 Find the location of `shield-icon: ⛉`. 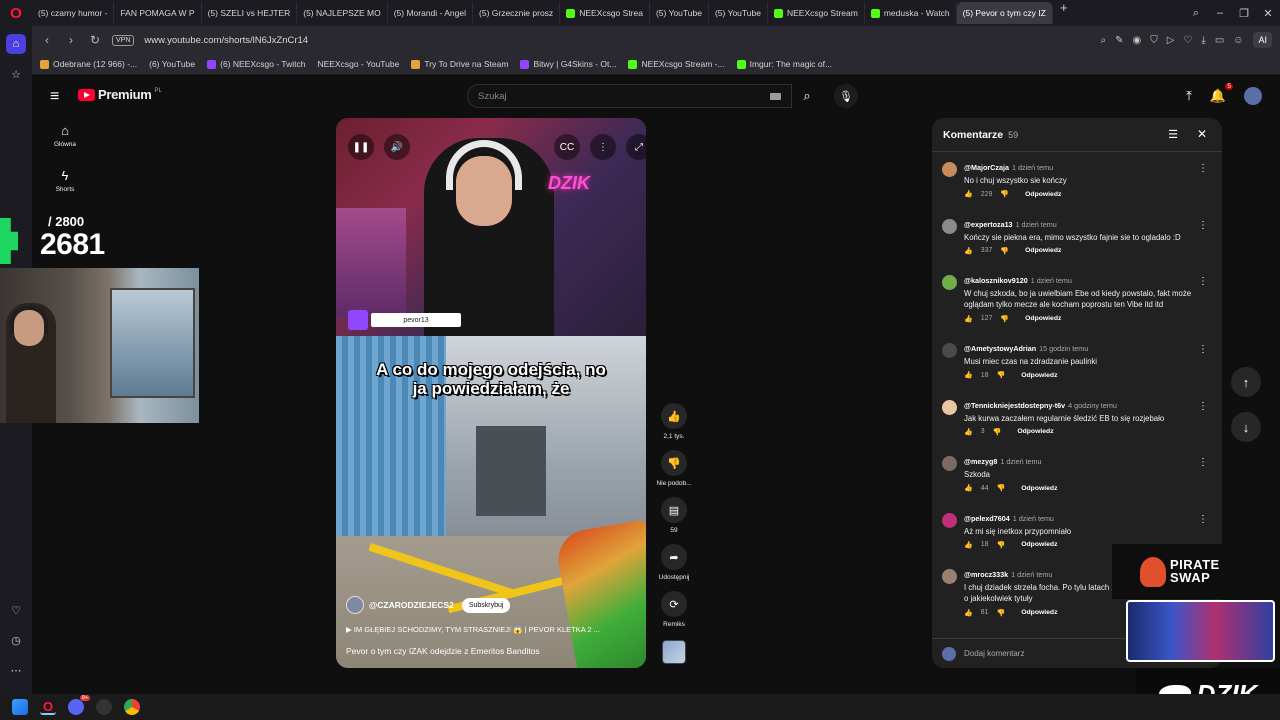

shield-icon: ⛉ is located at coordinates (1154, 40).